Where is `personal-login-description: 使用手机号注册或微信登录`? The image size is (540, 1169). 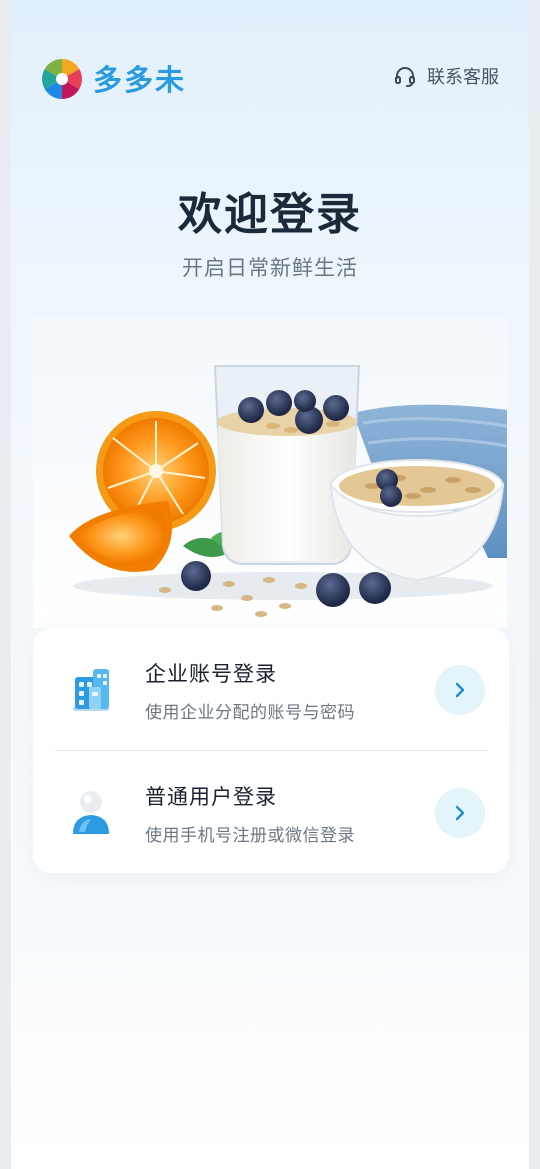
personal-login-description: 使用手机号注册或微信登录 is located at coordinates (250, 836).